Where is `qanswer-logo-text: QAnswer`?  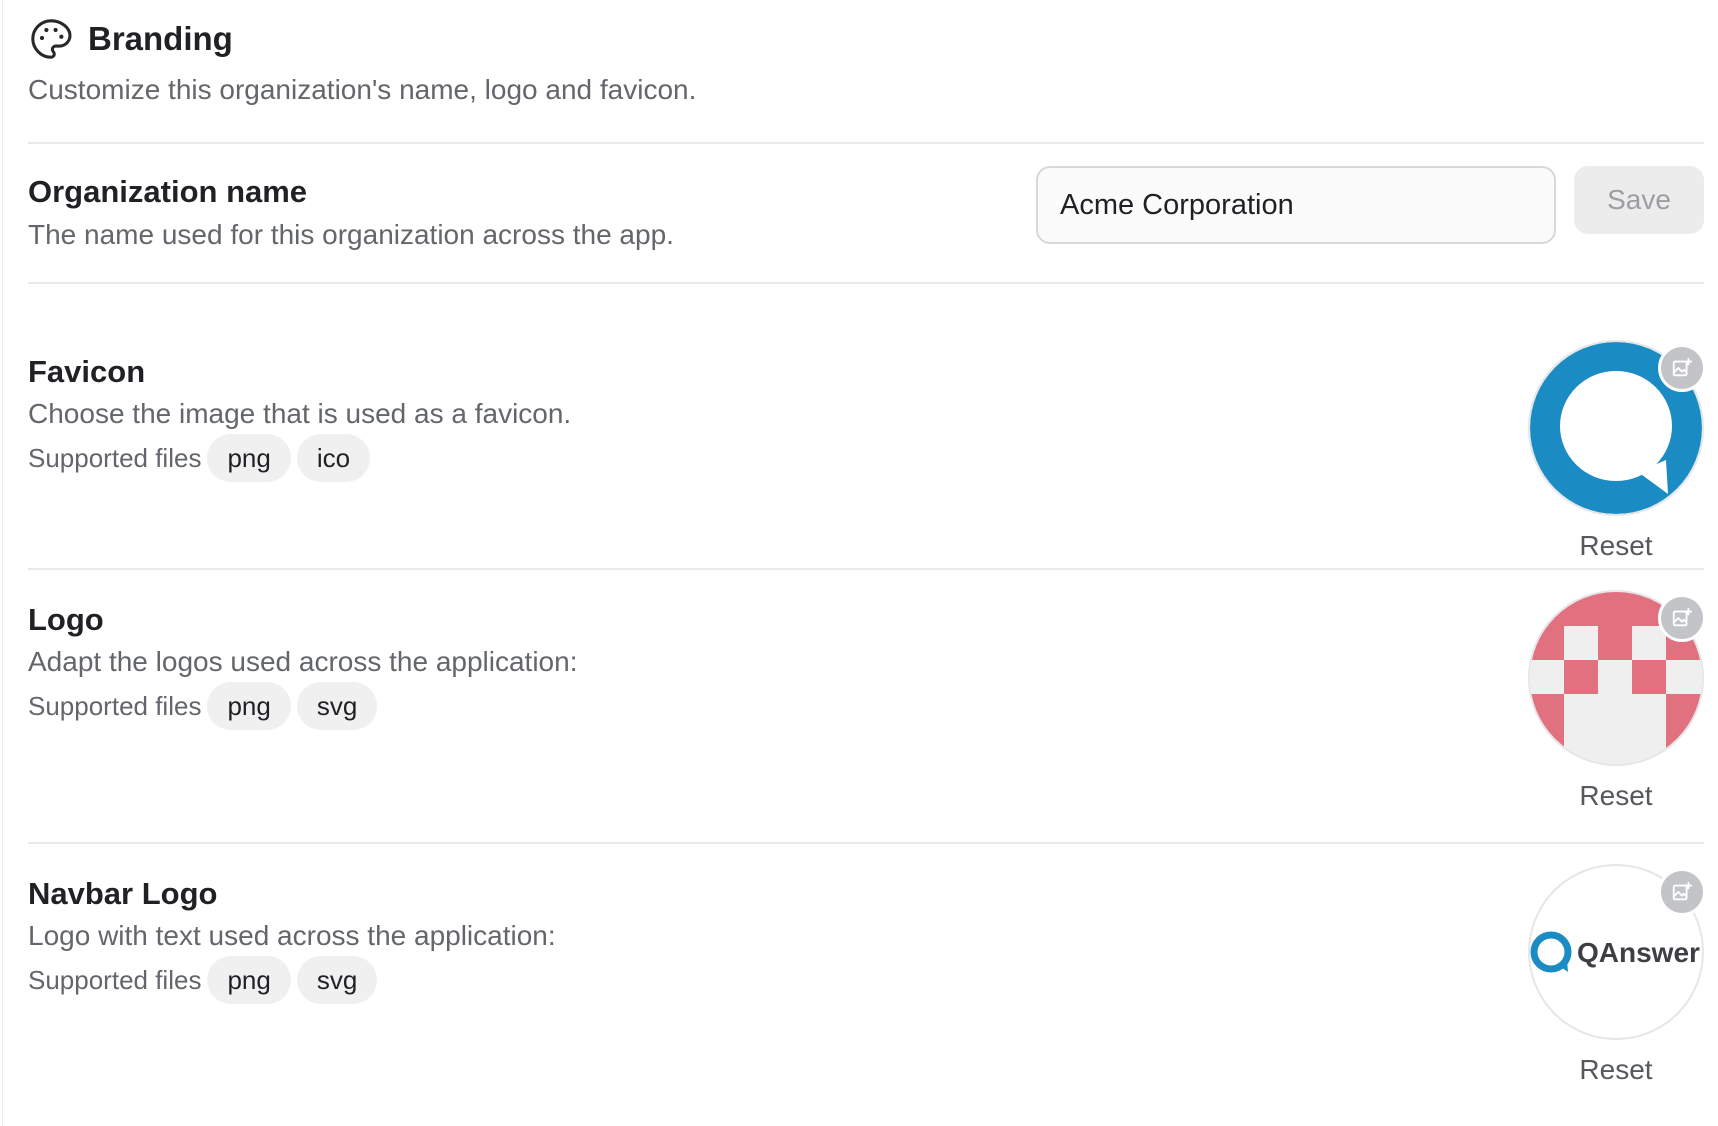 qanswer-logo-text: QAnswer is located at coordinates (1638, 952).